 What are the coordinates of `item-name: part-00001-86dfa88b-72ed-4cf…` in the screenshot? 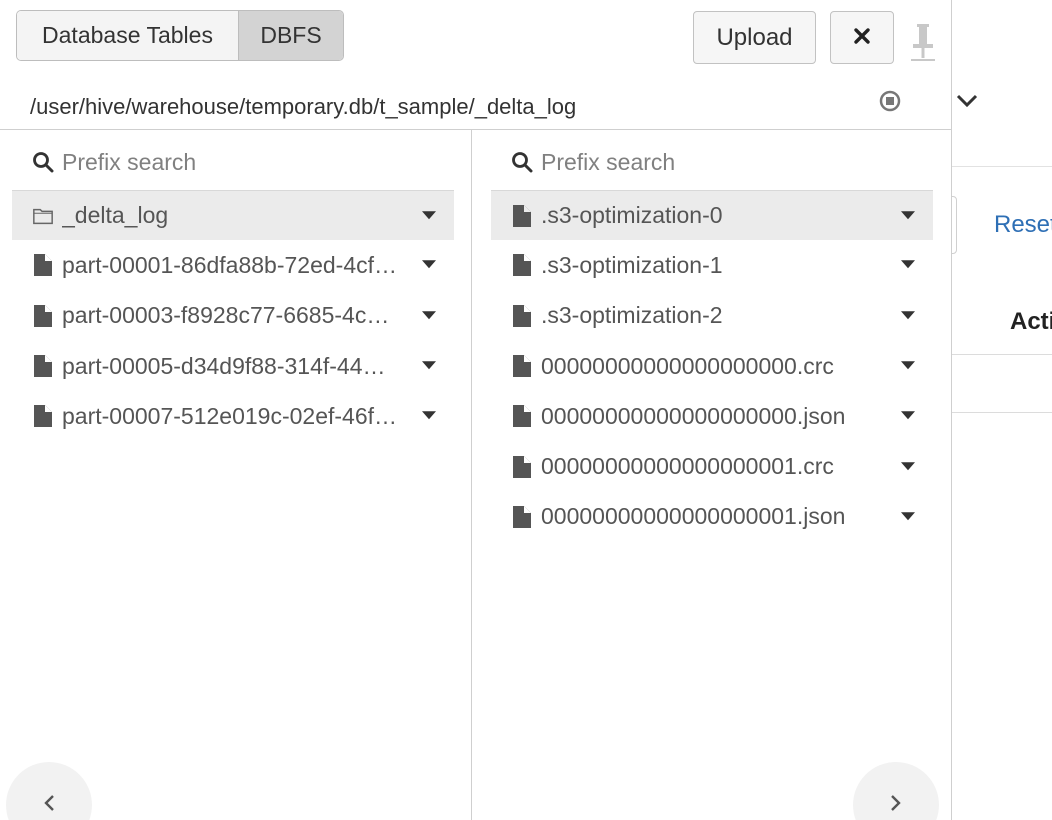 It's located at (230, 264).